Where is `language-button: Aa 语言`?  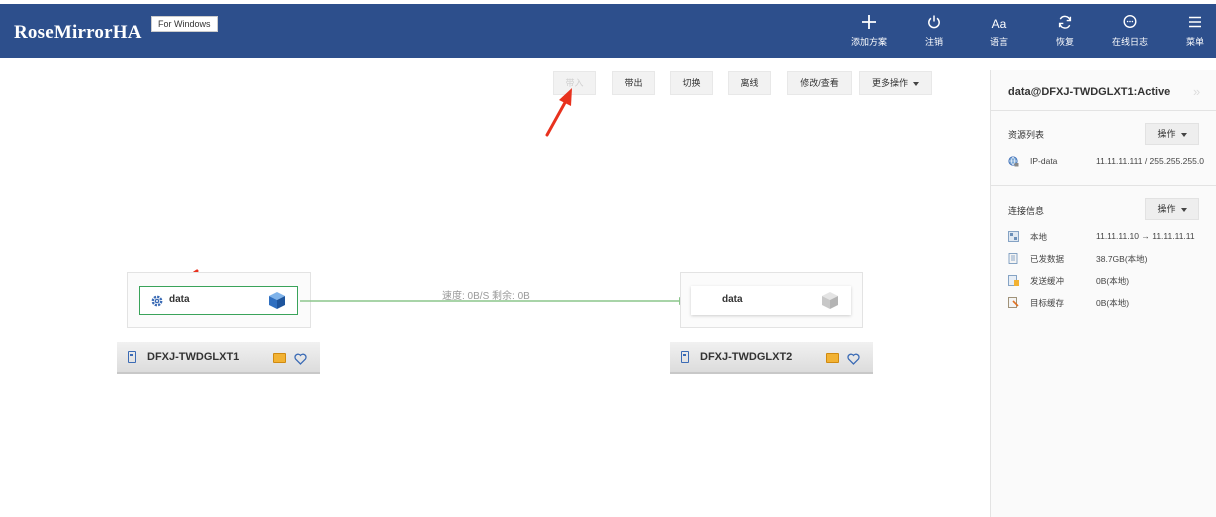 language-button: Aa 语言 is located at coordinates (999, 31).